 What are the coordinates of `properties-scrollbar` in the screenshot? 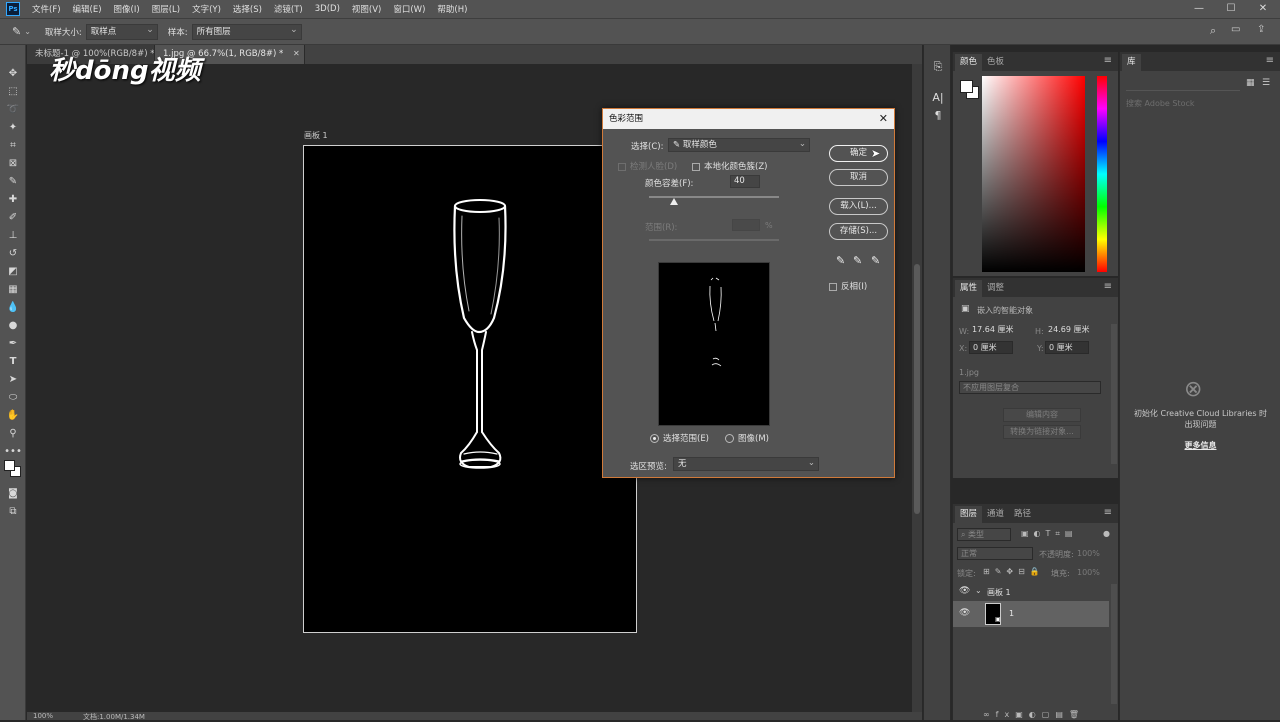 It's located at (1114, 394).